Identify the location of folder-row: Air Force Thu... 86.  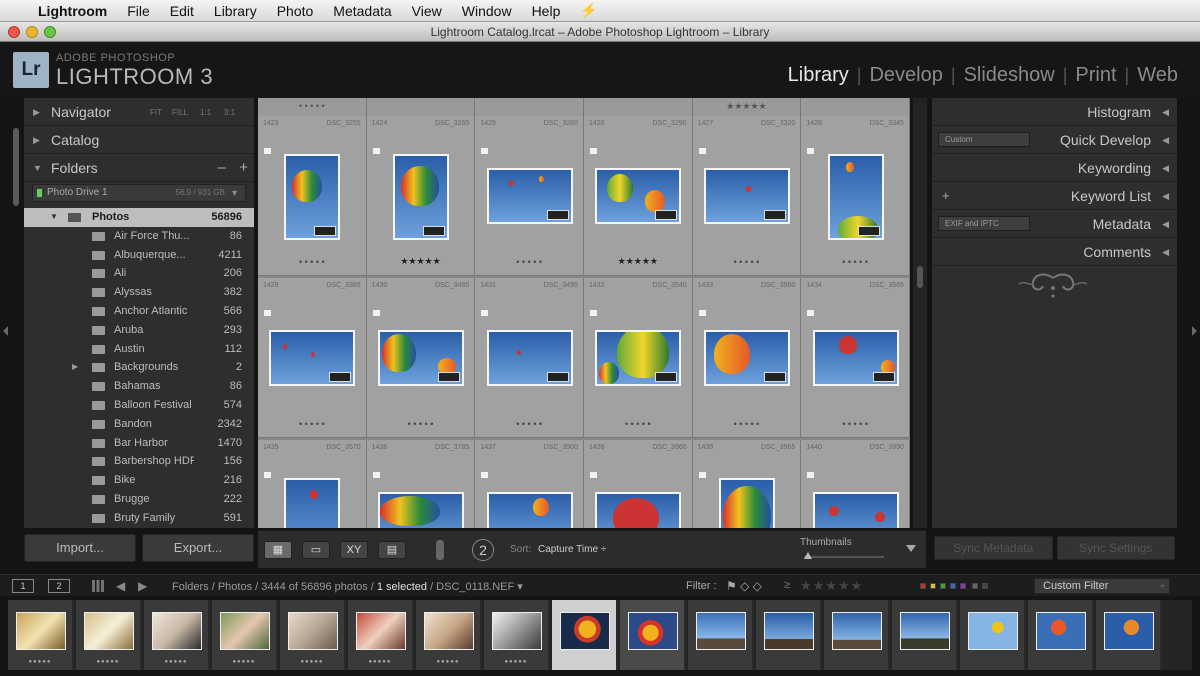
(139, 236).